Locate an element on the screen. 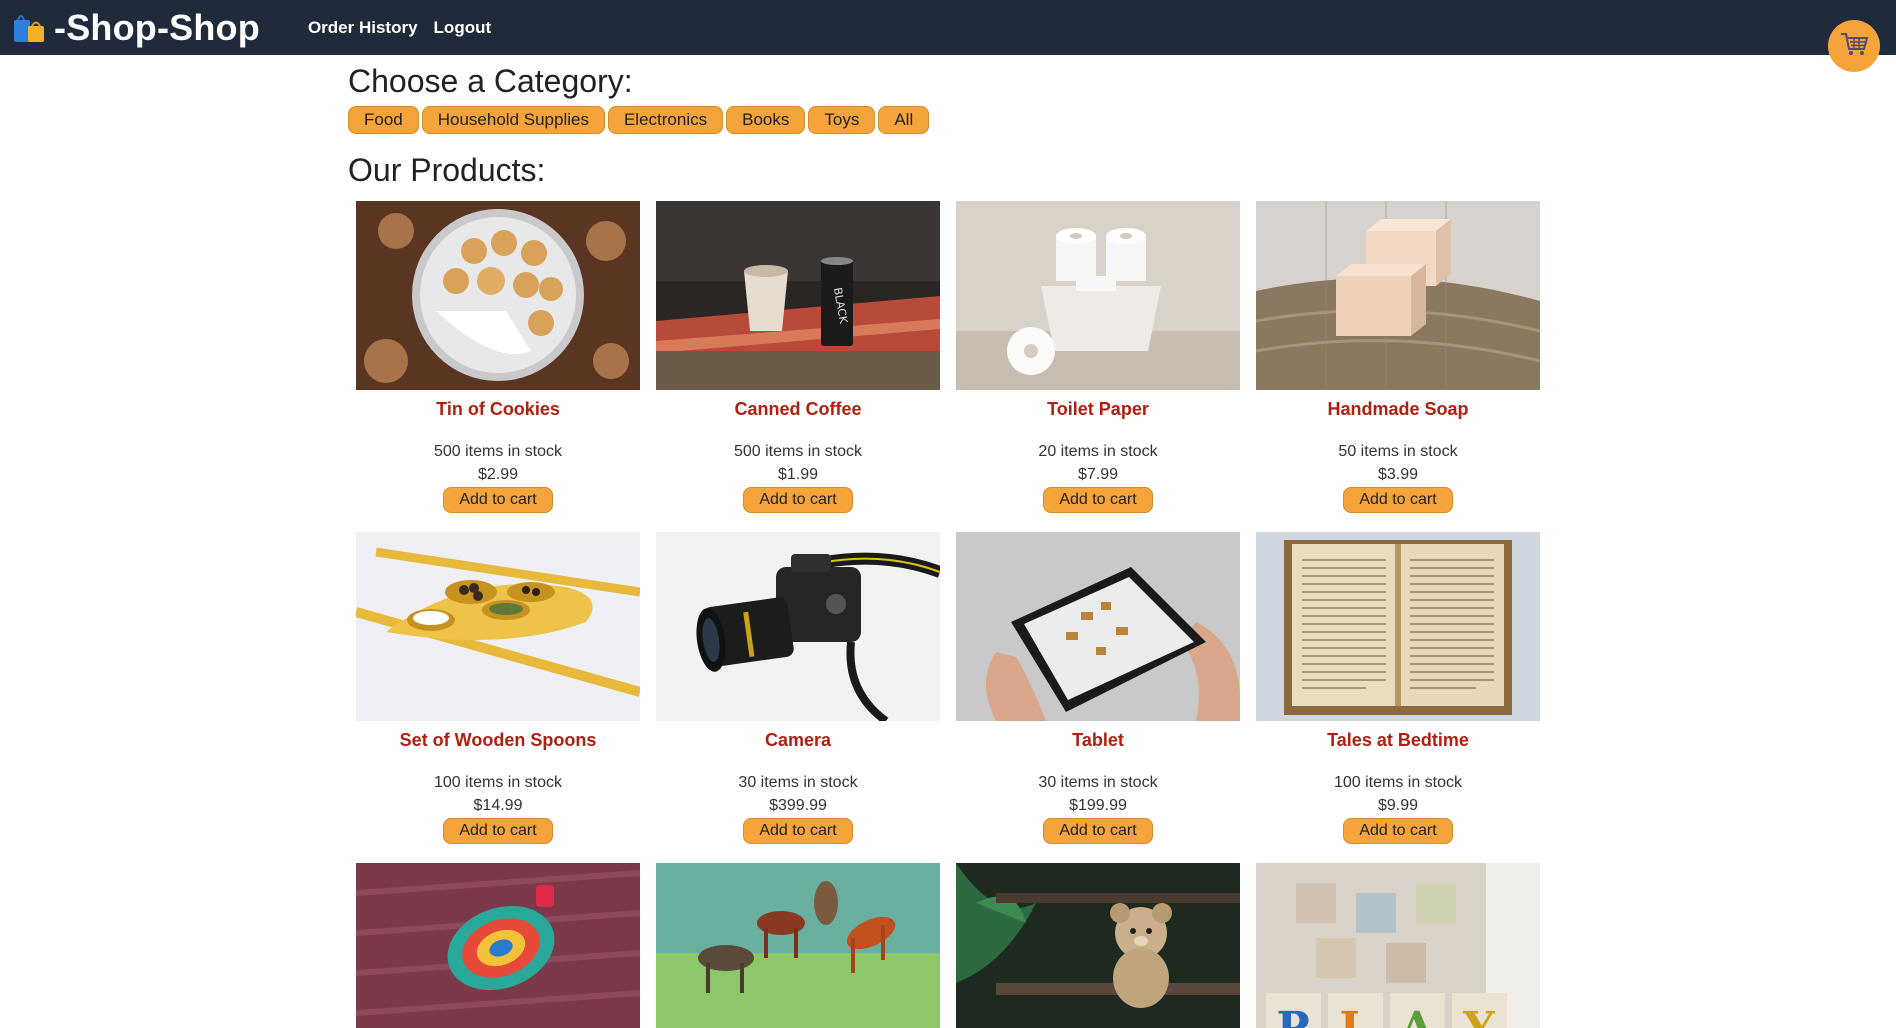  cart-button is located at coordinates (1854, 46).